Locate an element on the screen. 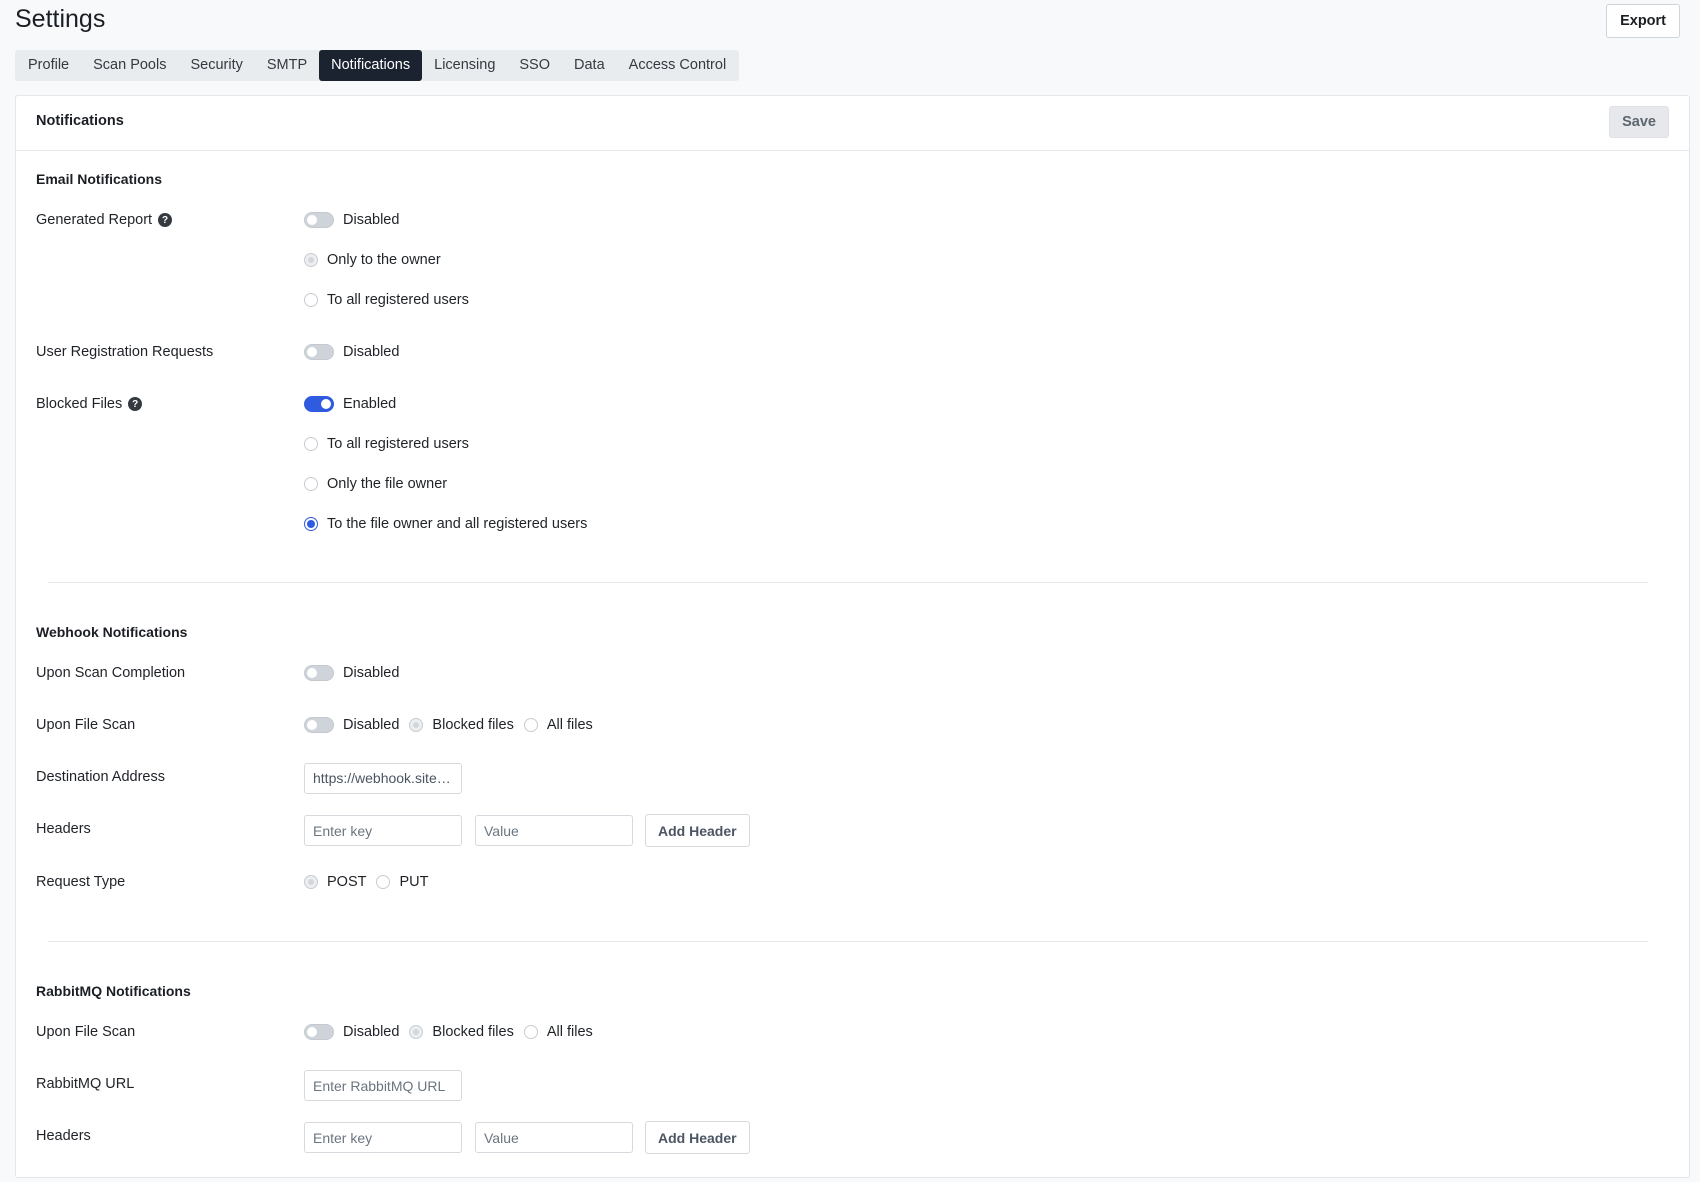  webhook-headers-label: Headers is located at coordinates (63, 829).